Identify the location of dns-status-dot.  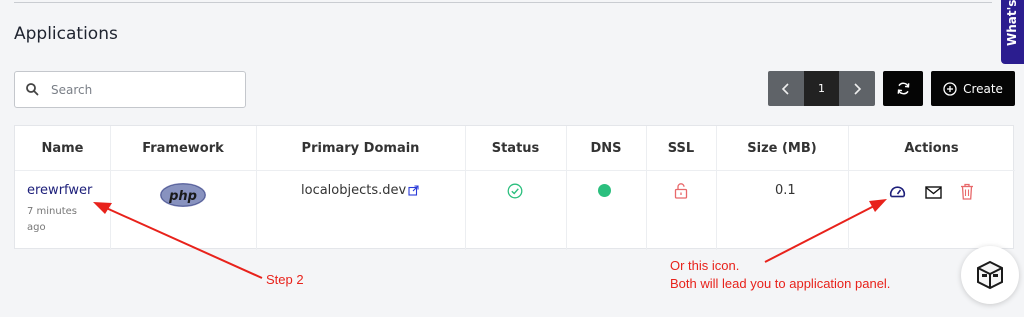
(604, 190).